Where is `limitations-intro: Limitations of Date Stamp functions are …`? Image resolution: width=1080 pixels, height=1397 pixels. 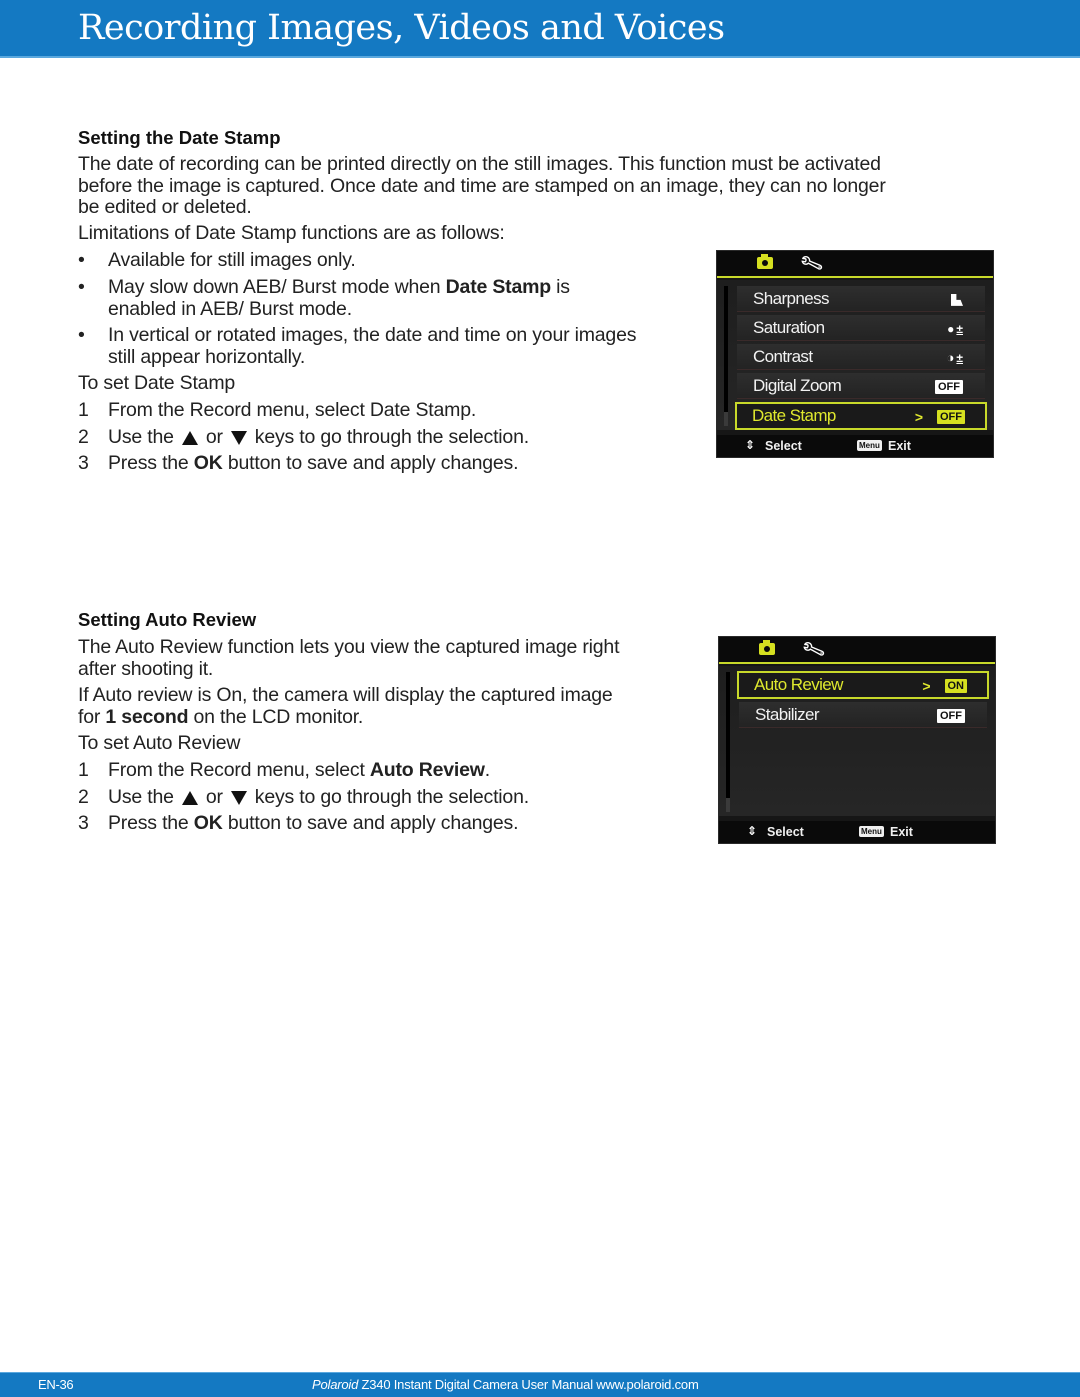 limitations-intro: Limitations of Date Stamp functions are … is located at coordinates (291, 233).